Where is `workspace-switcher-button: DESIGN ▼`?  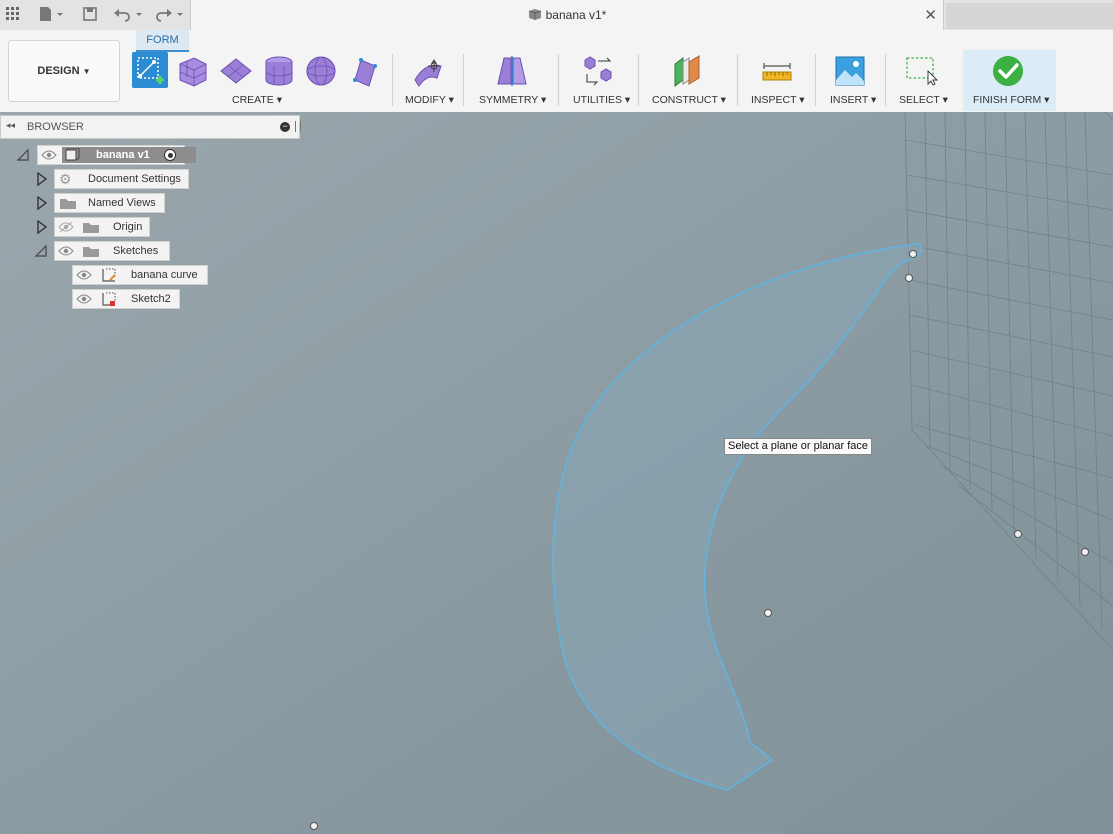
workspace-switcher-button: DESIGN ▼ is located at coordinates (64, 71).